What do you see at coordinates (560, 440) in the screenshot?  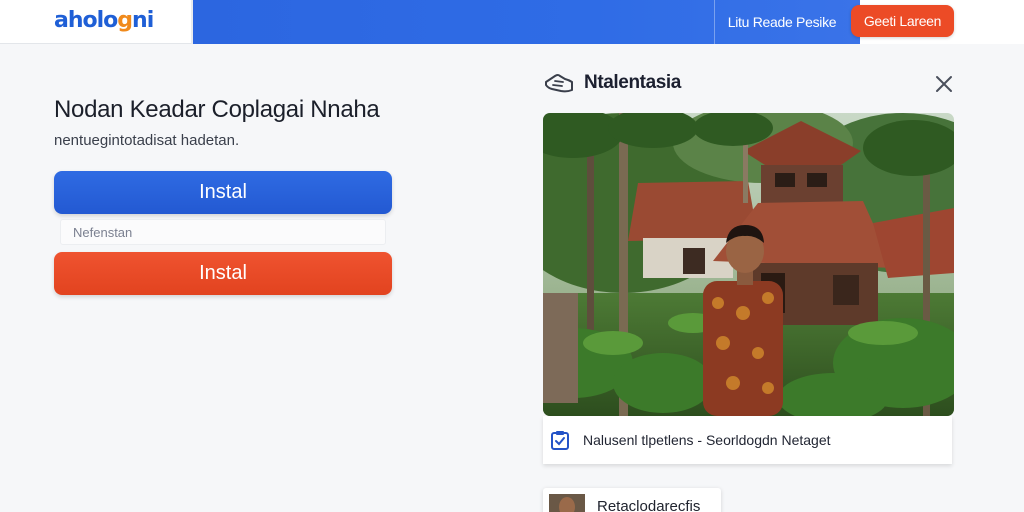 I see `clipboard-check-icon` at bounding box center [560, 440].